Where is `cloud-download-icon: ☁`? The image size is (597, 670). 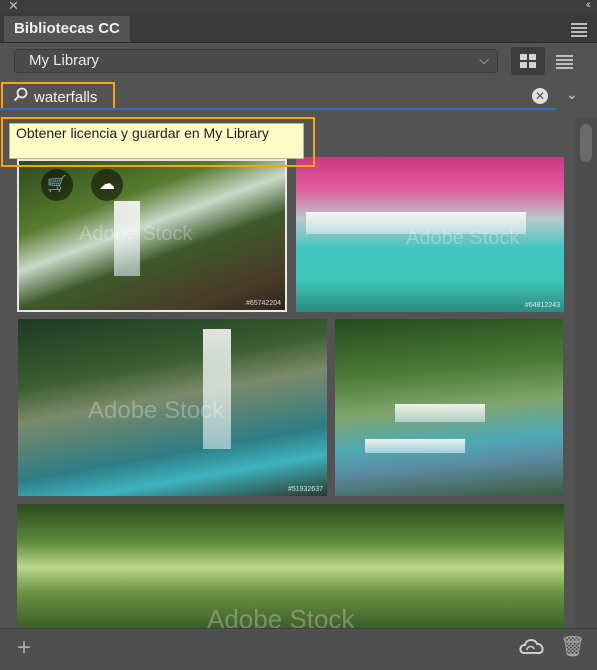
cloud-download-icon: ☁ is located at coordinates (107, 185).